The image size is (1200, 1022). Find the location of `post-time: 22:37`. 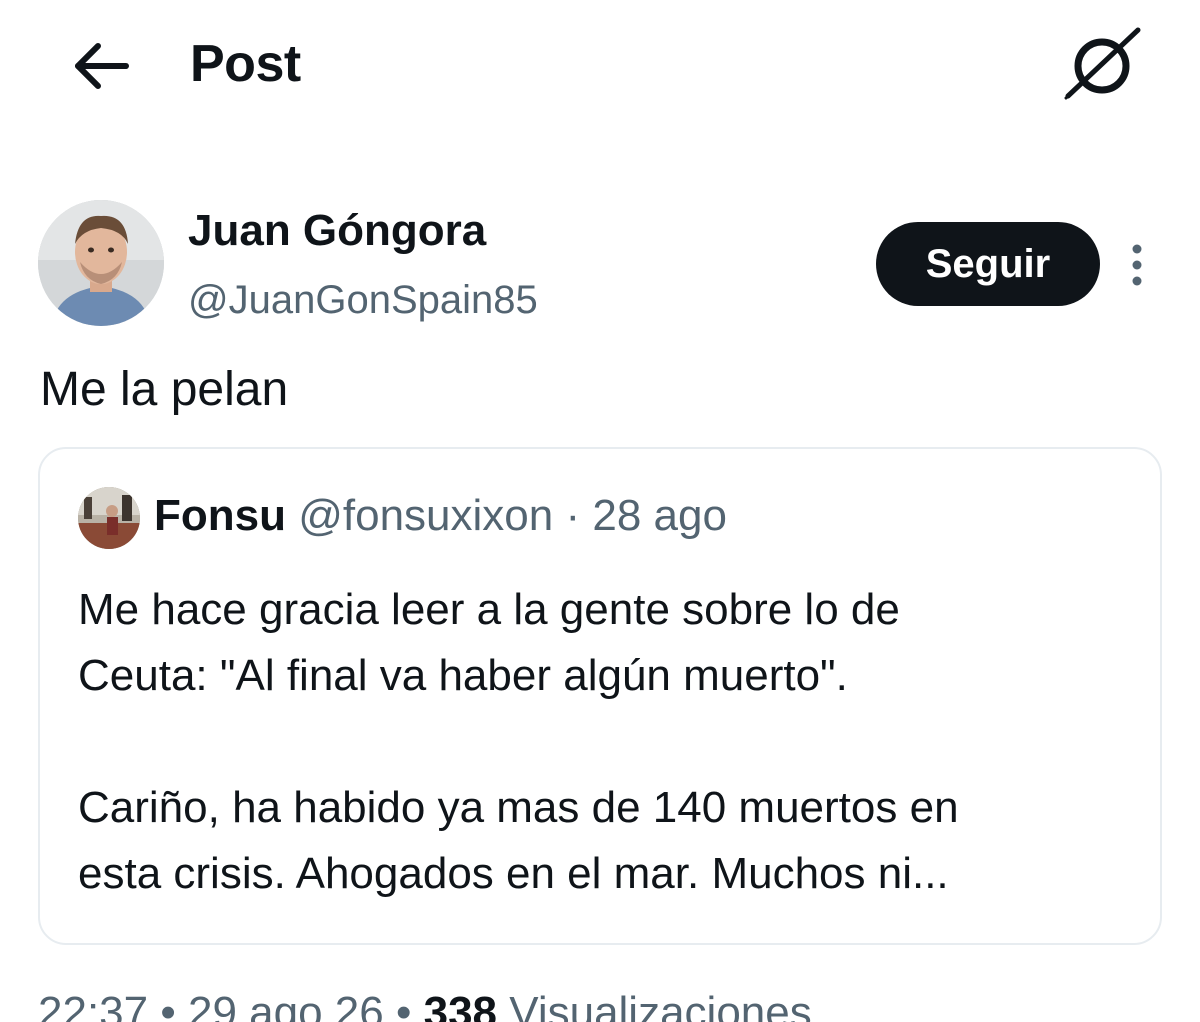

post-time: 22:37 is located at coordinates (93, 1005).